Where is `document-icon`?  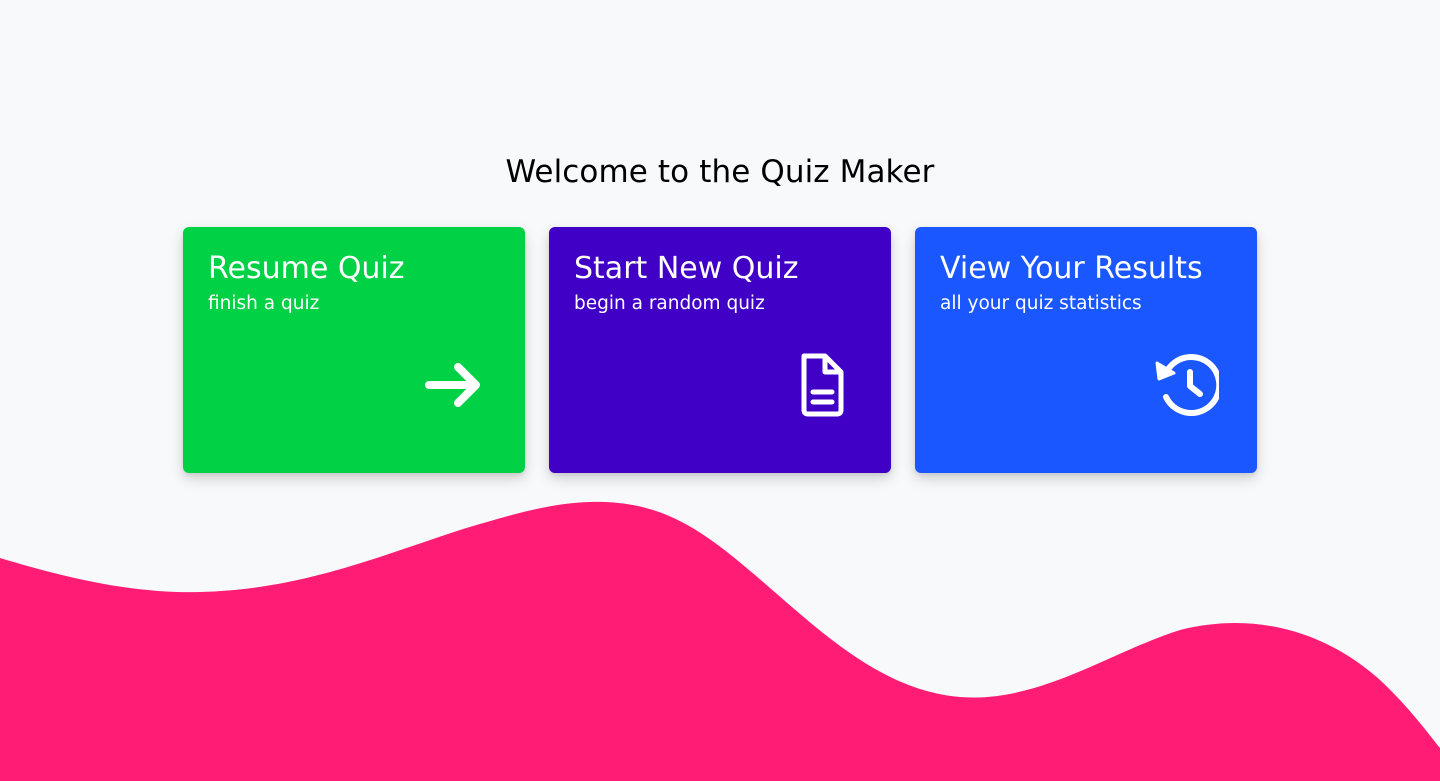 document-icon is located at coordinates (822, 385).